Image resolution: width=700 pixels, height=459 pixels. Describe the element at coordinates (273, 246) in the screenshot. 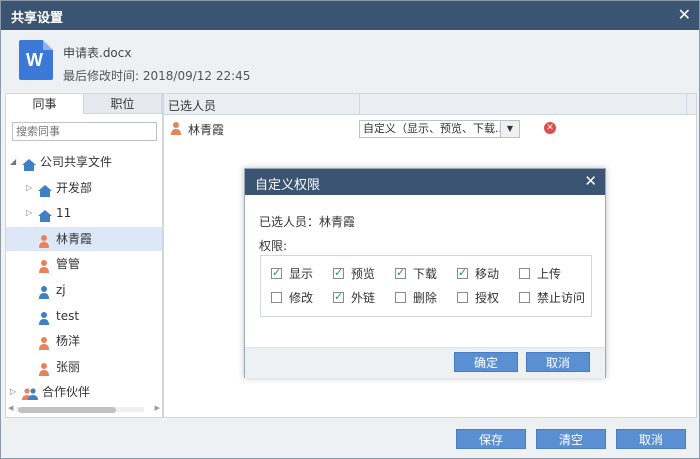

I see `permission-label: 权限:` at that location.